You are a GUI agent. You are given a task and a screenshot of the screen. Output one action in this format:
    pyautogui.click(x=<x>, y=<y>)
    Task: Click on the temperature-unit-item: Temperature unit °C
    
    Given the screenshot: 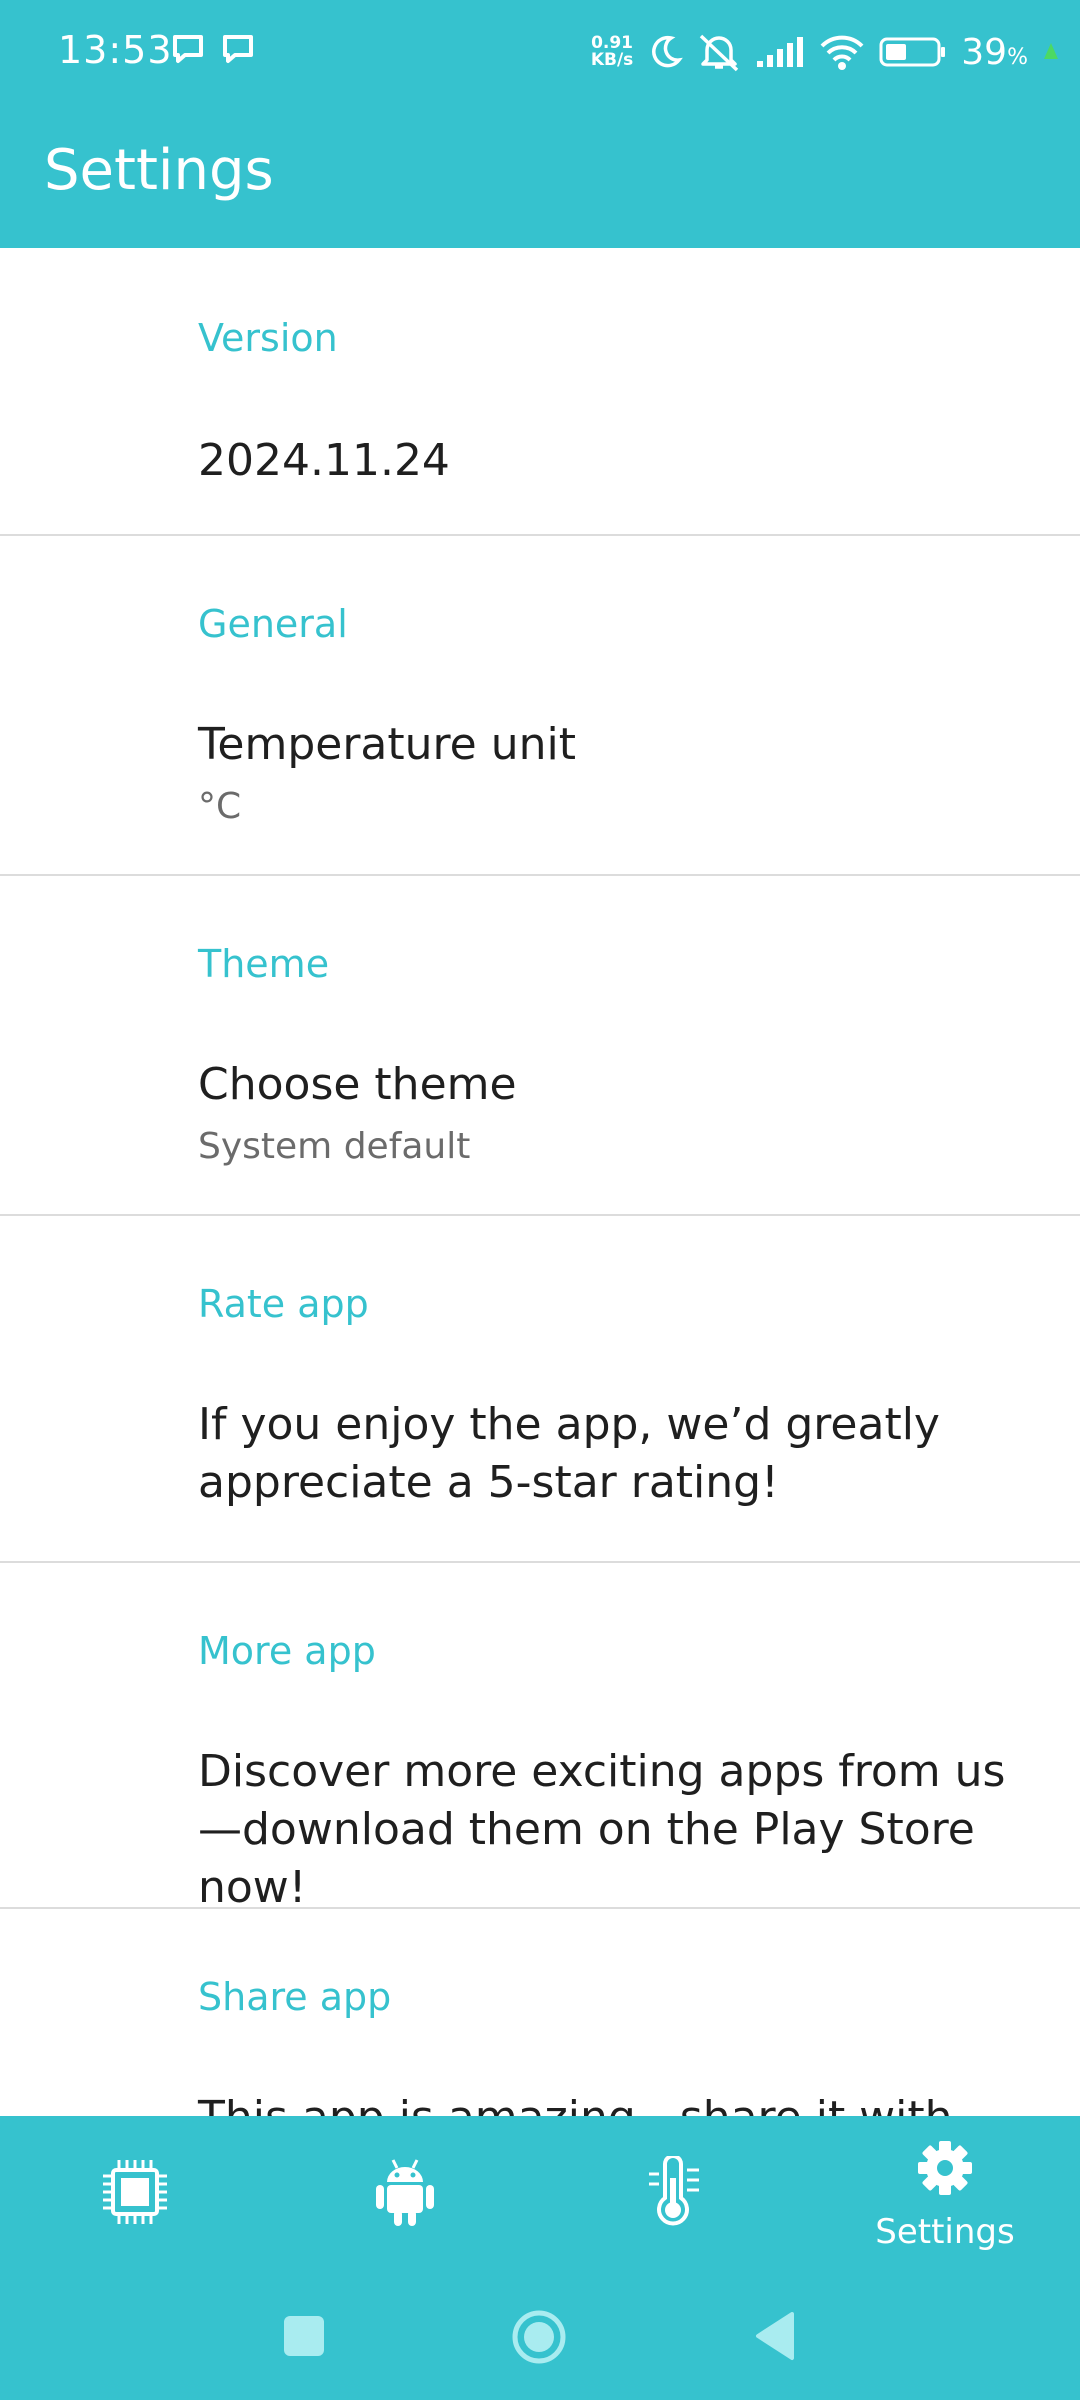 What is the action you would take?
    pyautogui.click(x=540, y=774)
    